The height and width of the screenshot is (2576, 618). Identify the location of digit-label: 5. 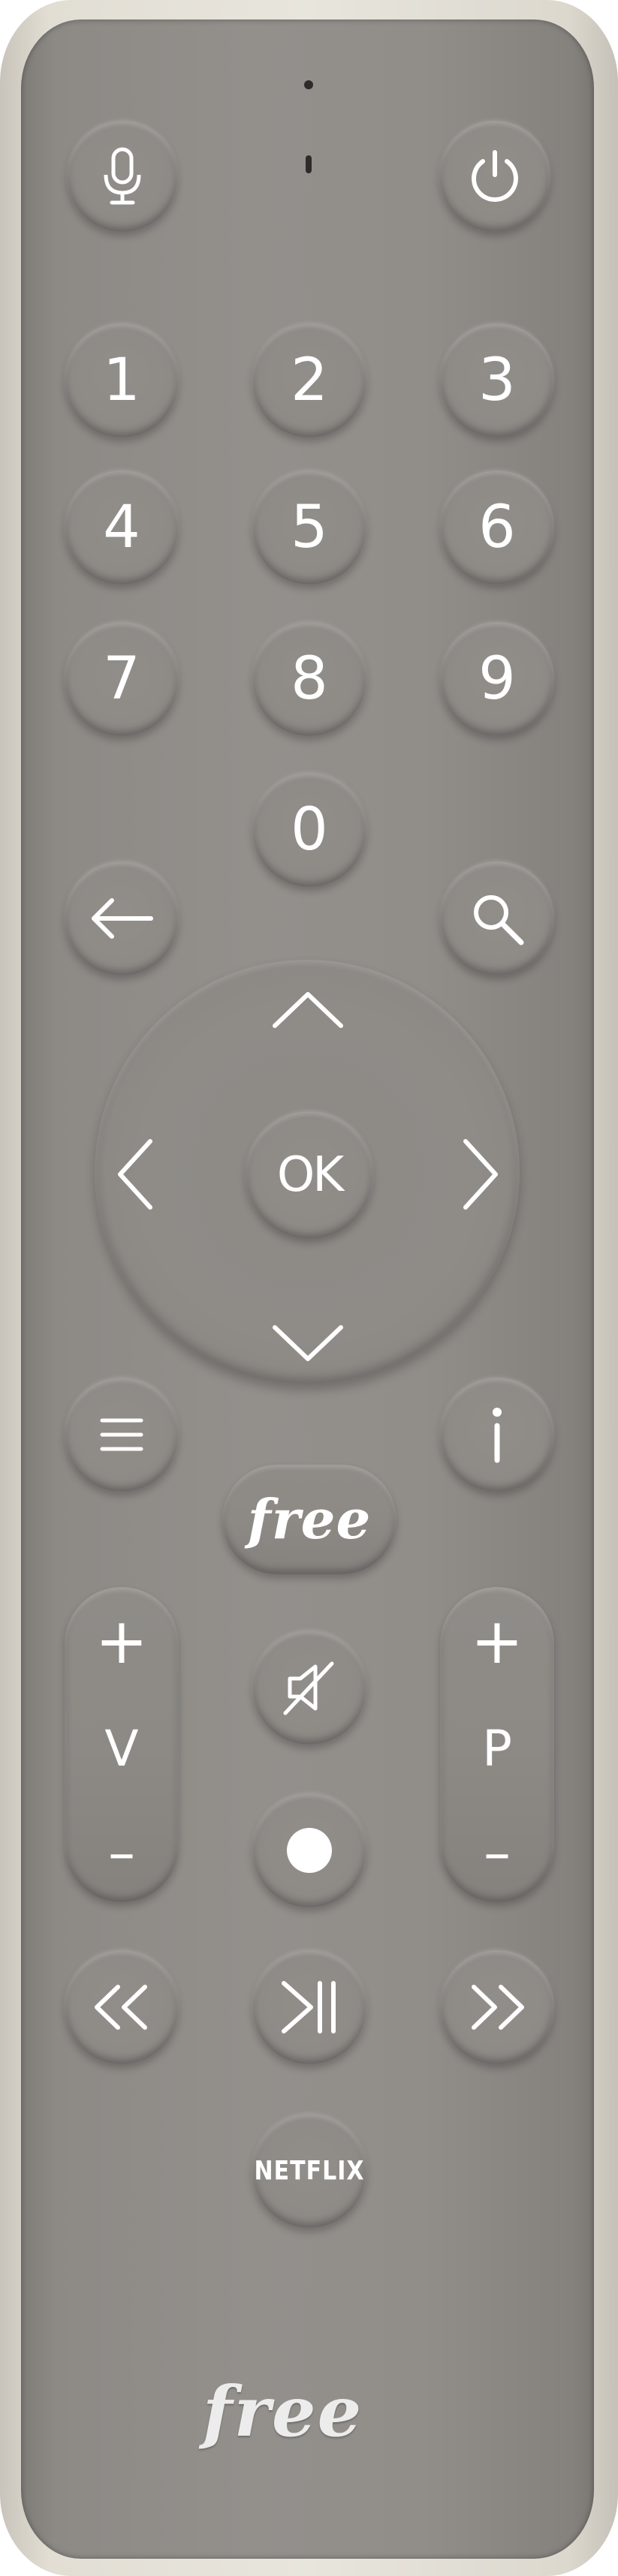
(309, 527).